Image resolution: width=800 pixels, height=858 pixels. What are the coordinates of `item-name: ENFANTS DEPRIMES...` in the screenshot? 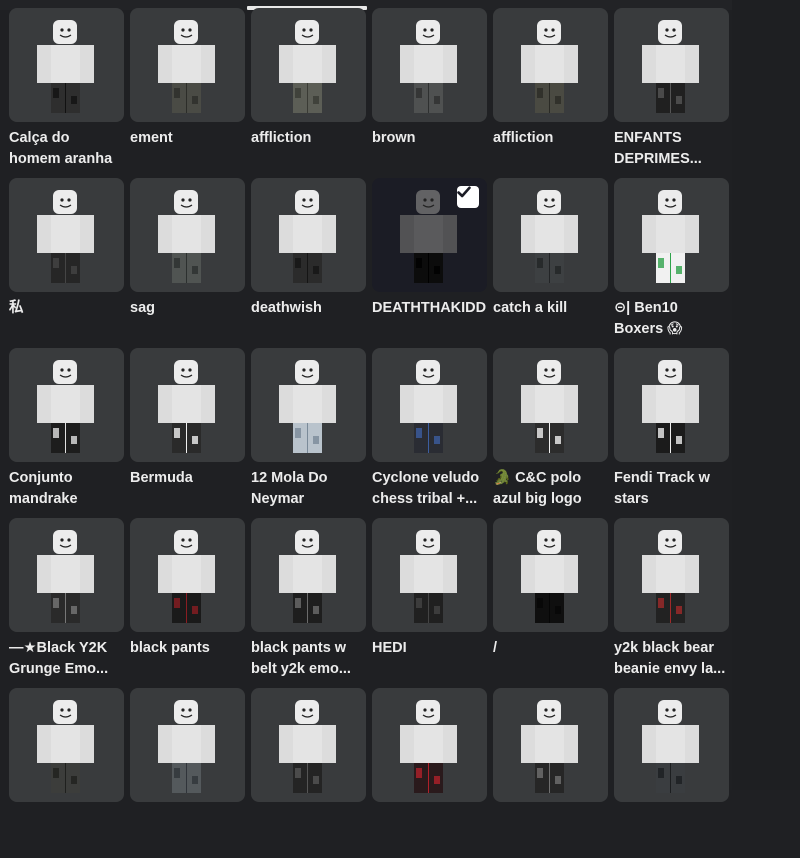 It's located at (658, 148).